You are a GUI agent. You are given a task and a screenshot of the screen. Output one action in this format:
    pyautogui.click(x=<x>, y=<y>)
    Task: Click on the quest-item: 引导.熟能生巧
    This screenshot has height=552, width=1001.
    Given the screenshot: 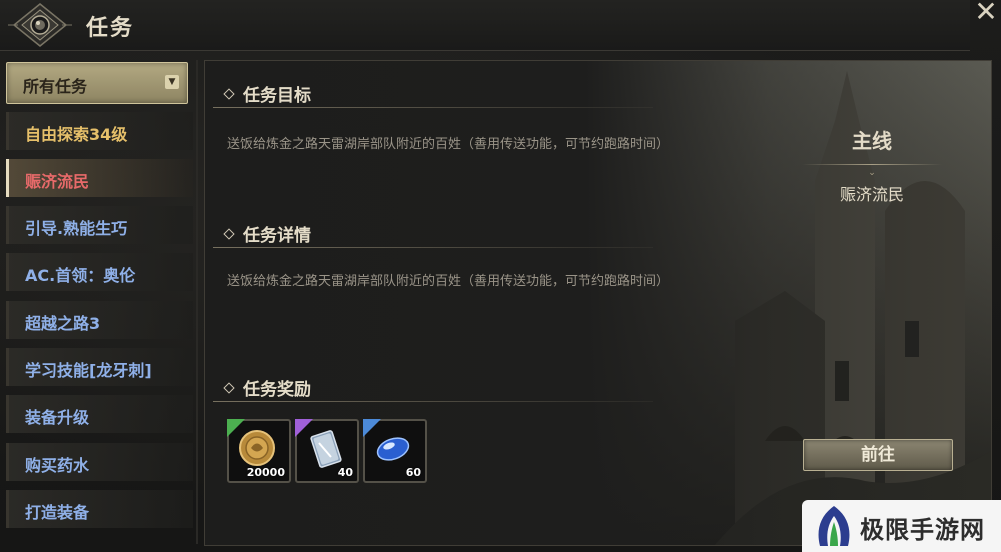 What is the action you would take?
    pyautogui.click(x=99, y=225)
    